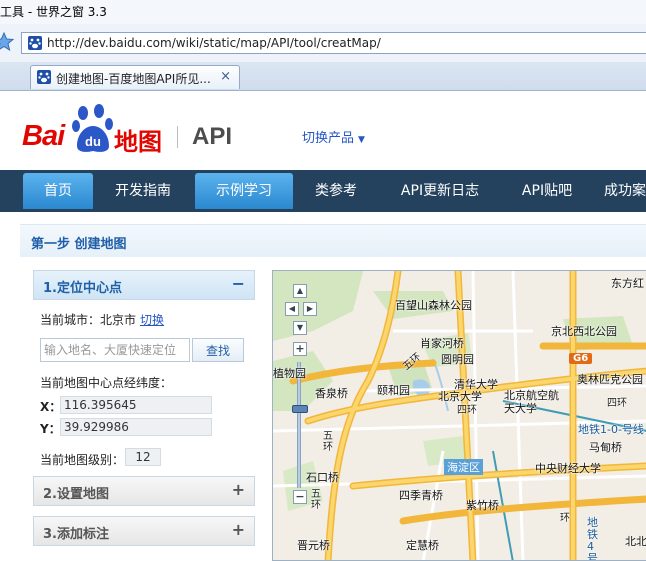 The height and width of the screenshot is (561, 646). What do you see at coordinates (144, 491) in the screenshot?
I see `section-map-settings: 2.设置地图 +` at bounding box center [144, 491].